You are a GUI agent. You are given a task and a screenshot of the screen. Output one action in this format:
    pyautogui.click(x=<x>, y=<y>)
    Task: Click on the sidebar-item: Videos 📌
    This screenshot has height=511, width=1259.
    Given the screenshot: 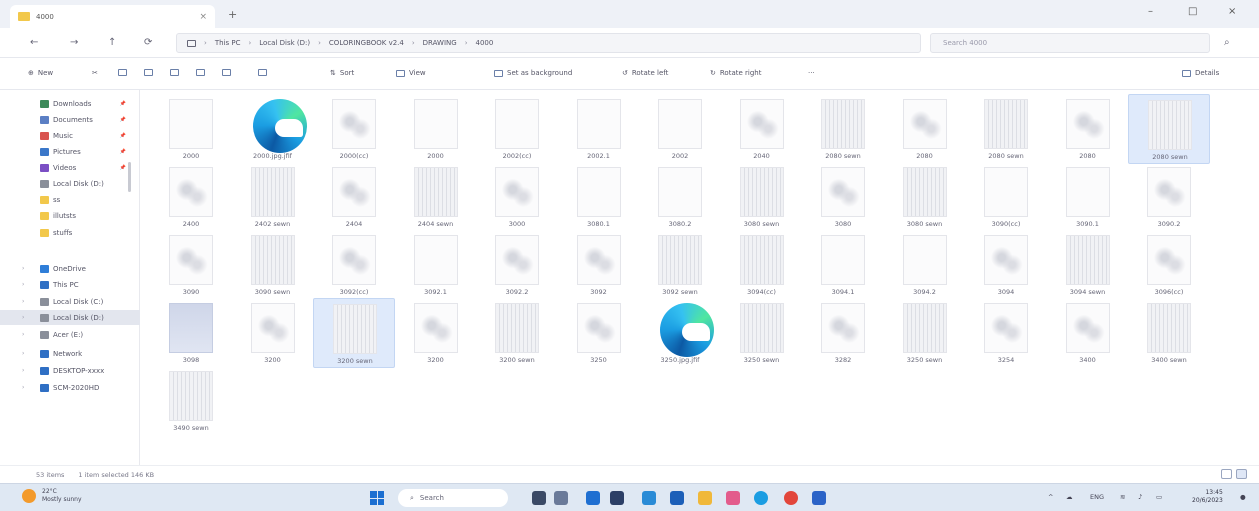 What is the action you would take?
    pyautogui.click(x=70, y=167)
    